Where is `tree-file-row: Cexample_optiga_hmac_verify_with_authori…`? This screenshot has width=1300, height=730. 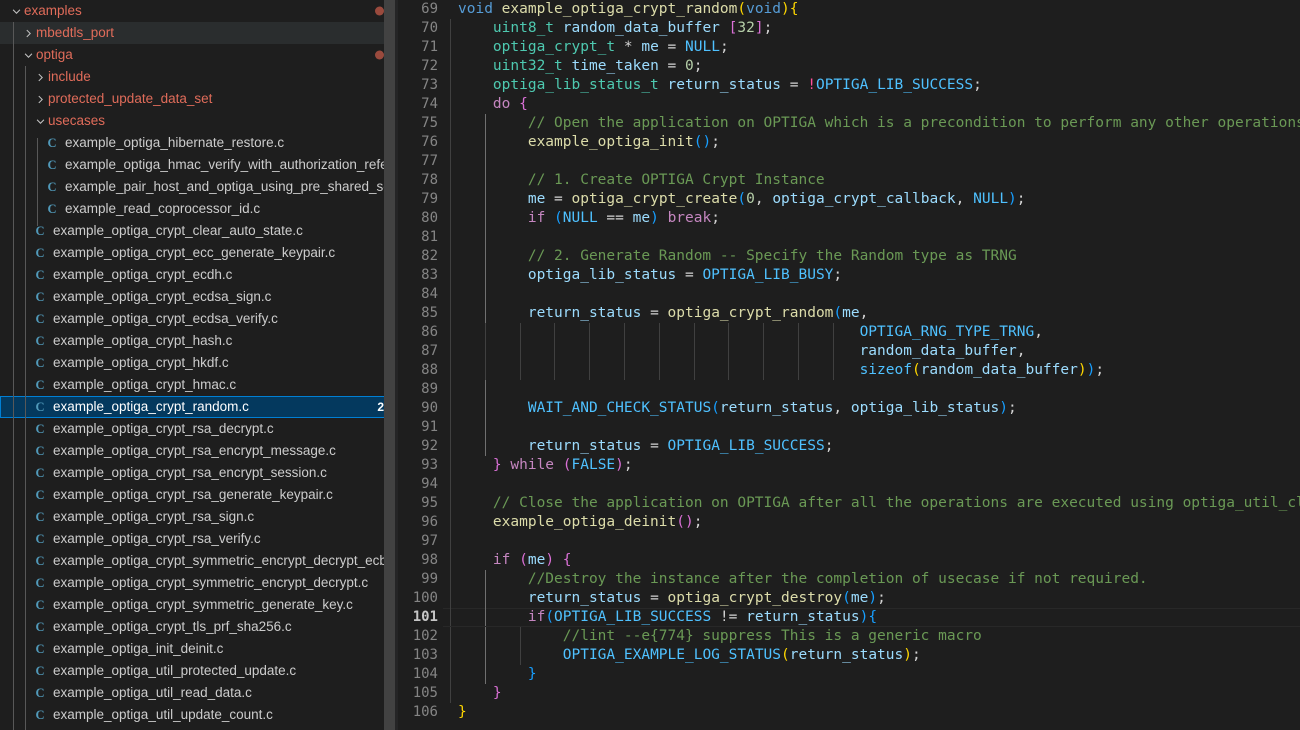
tree-file-row: Cexample_optiga_hmac_verify_with_authori… is located at coordinates (199, 165).